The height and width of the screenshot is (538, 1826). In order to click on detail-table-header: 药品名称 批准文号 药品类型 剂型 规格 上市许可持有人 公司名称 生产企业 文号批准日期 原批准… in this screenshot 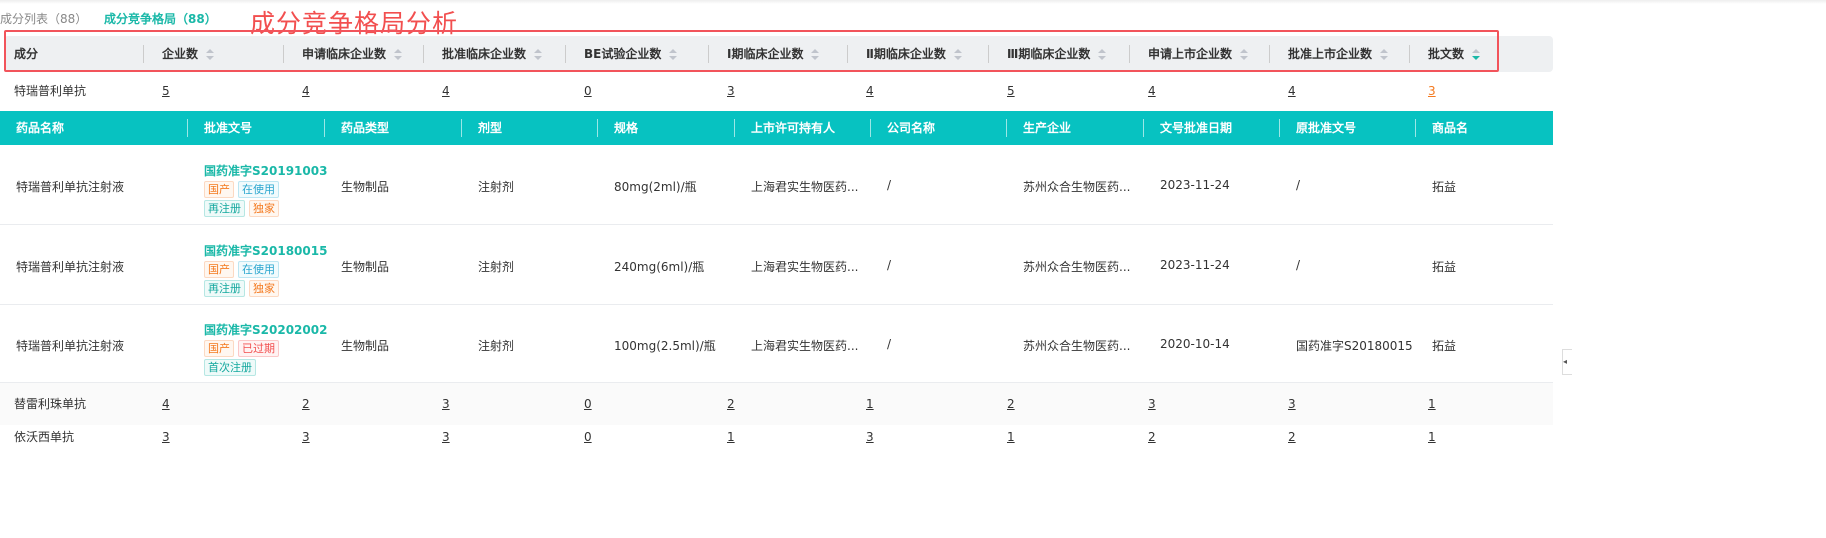, I will do `click(776, 128)`.